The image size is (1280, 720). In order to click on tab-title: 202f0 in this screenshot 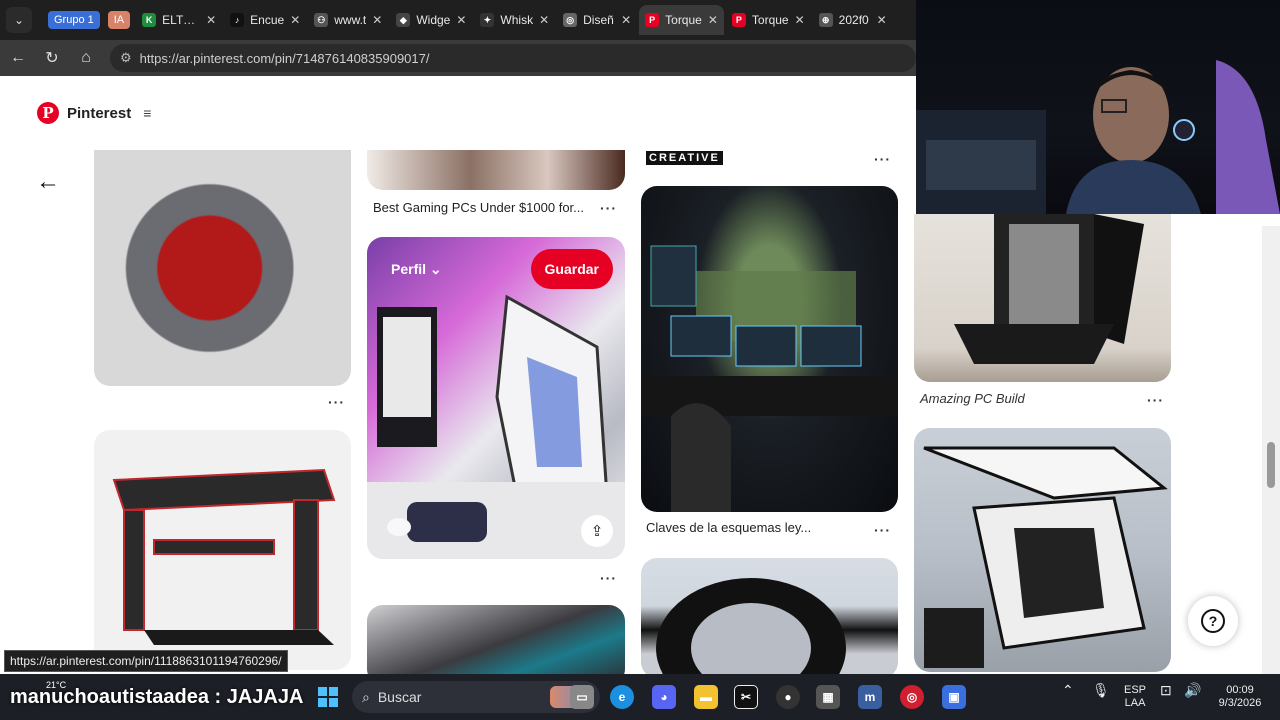, I will do `click(853, 20)`.